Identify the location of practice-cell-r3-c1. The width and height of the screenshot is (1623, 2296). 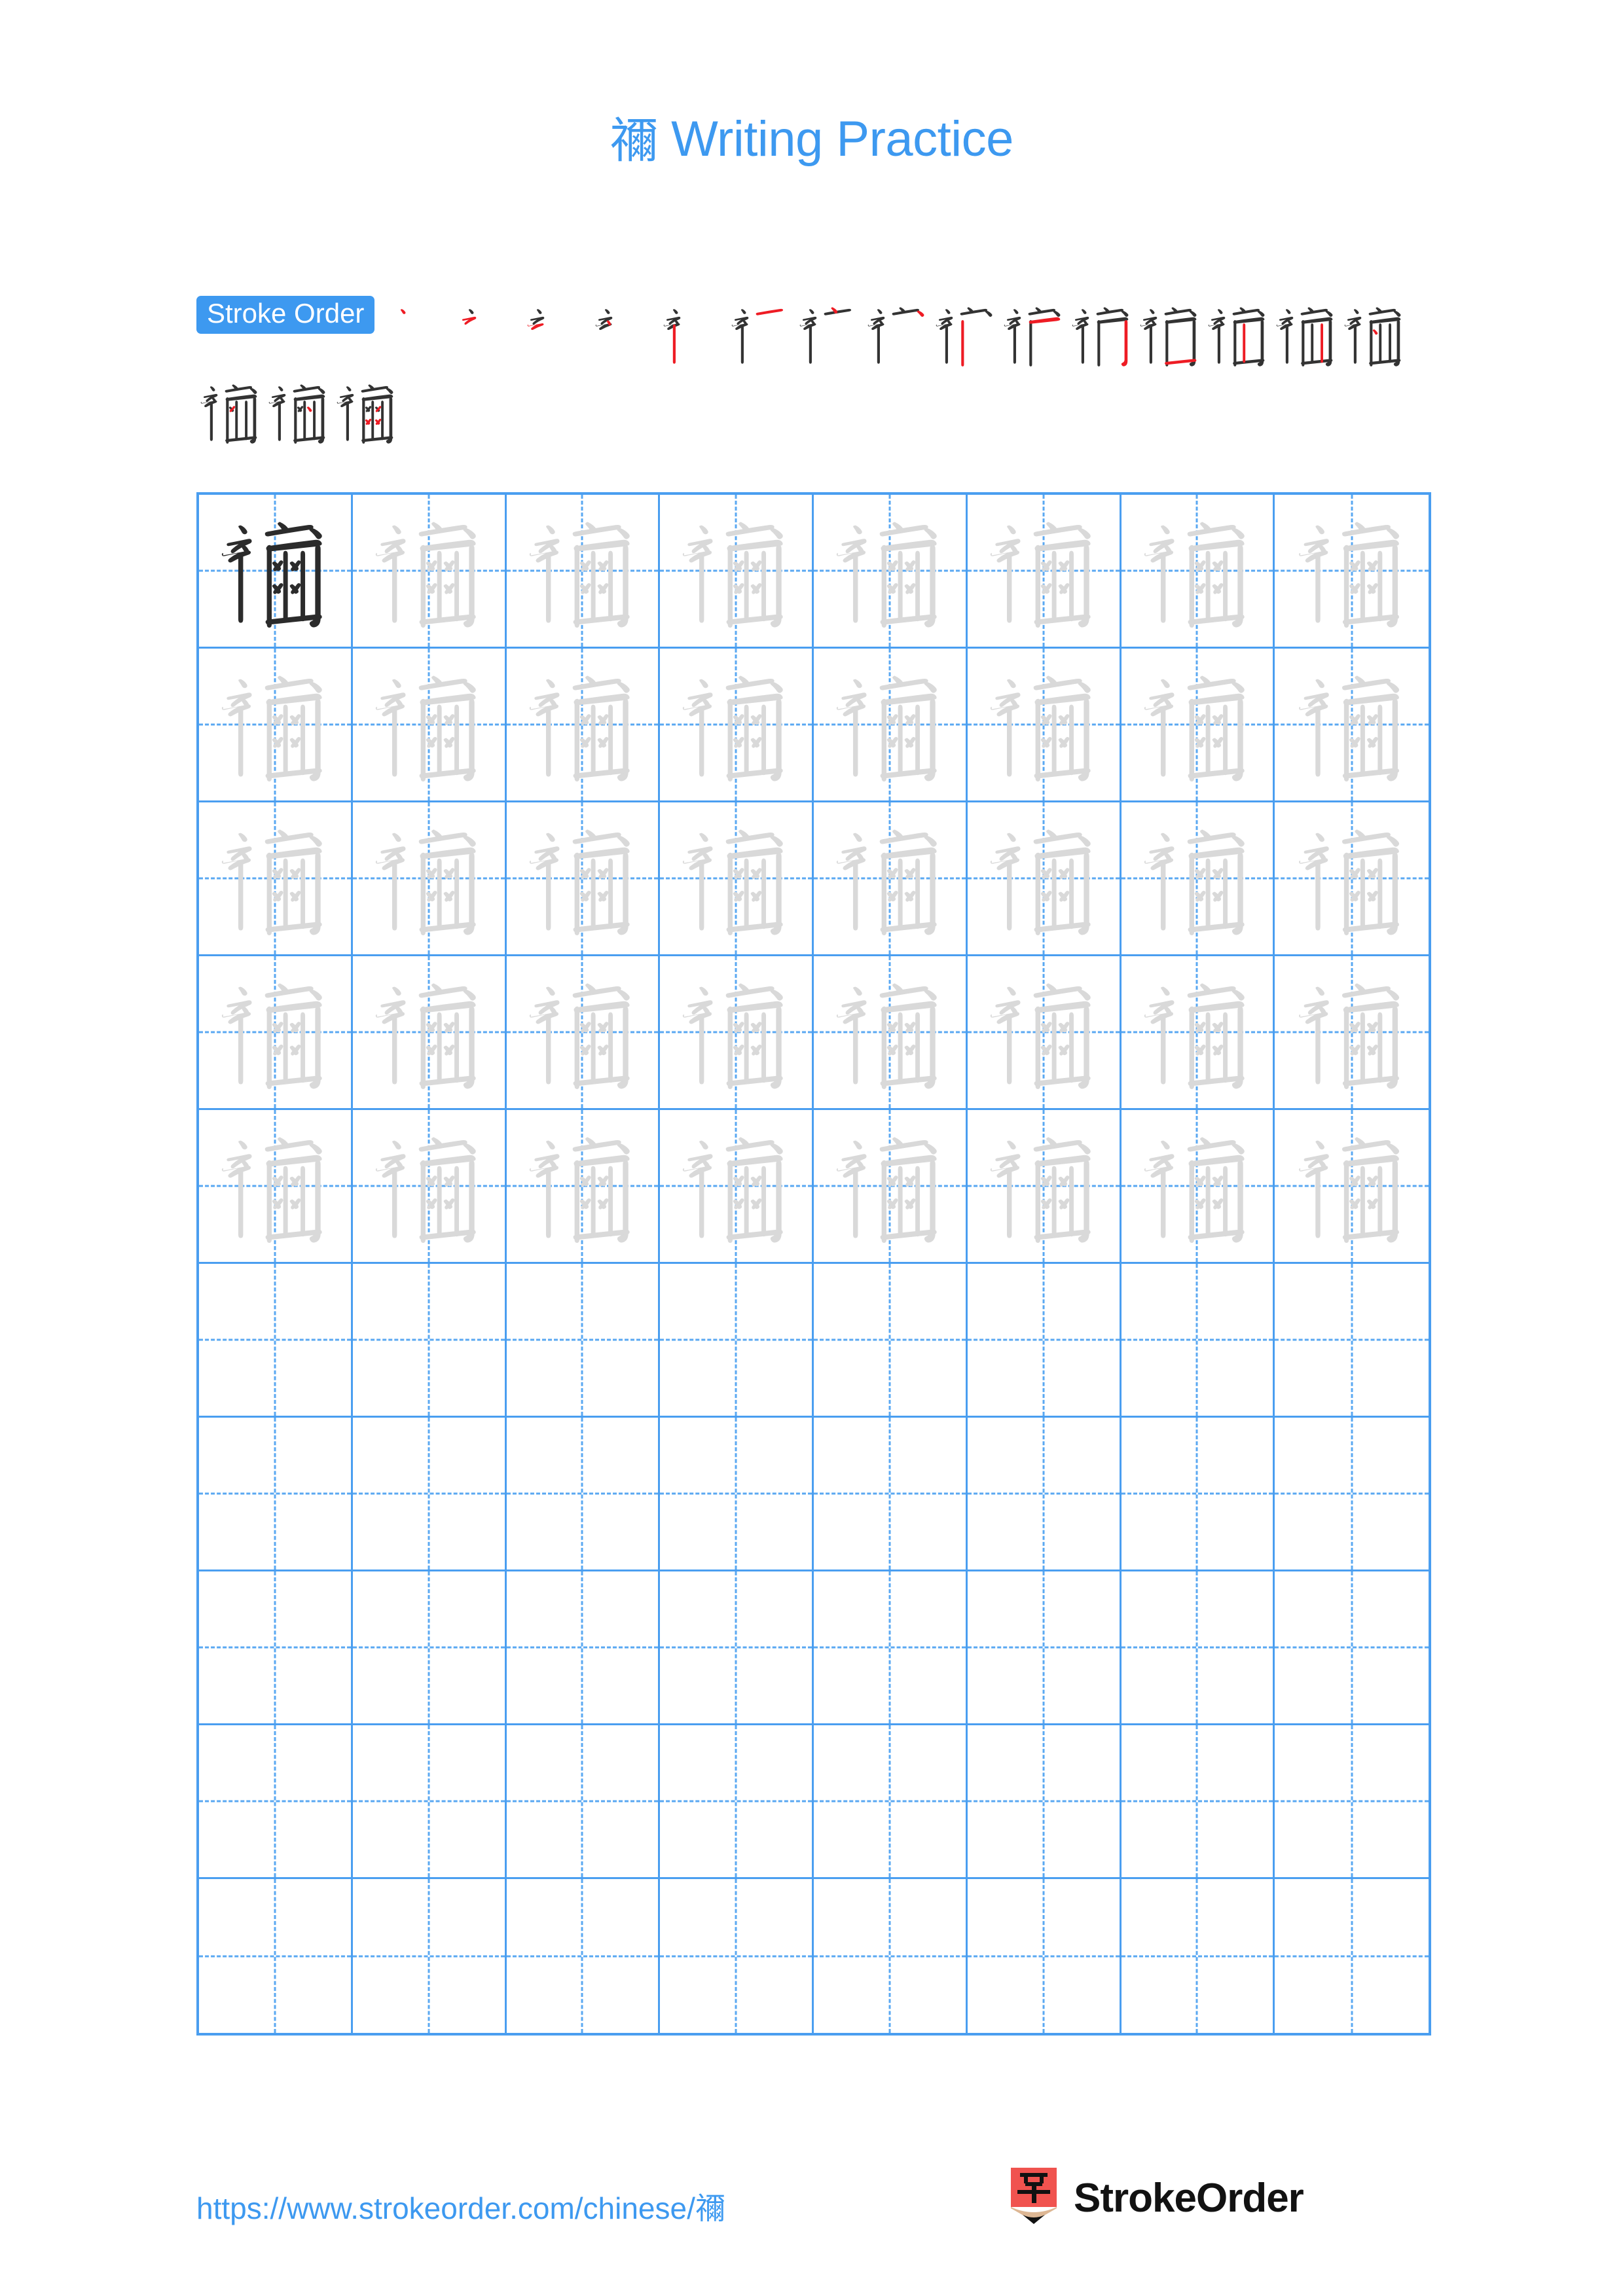
(276, 879).